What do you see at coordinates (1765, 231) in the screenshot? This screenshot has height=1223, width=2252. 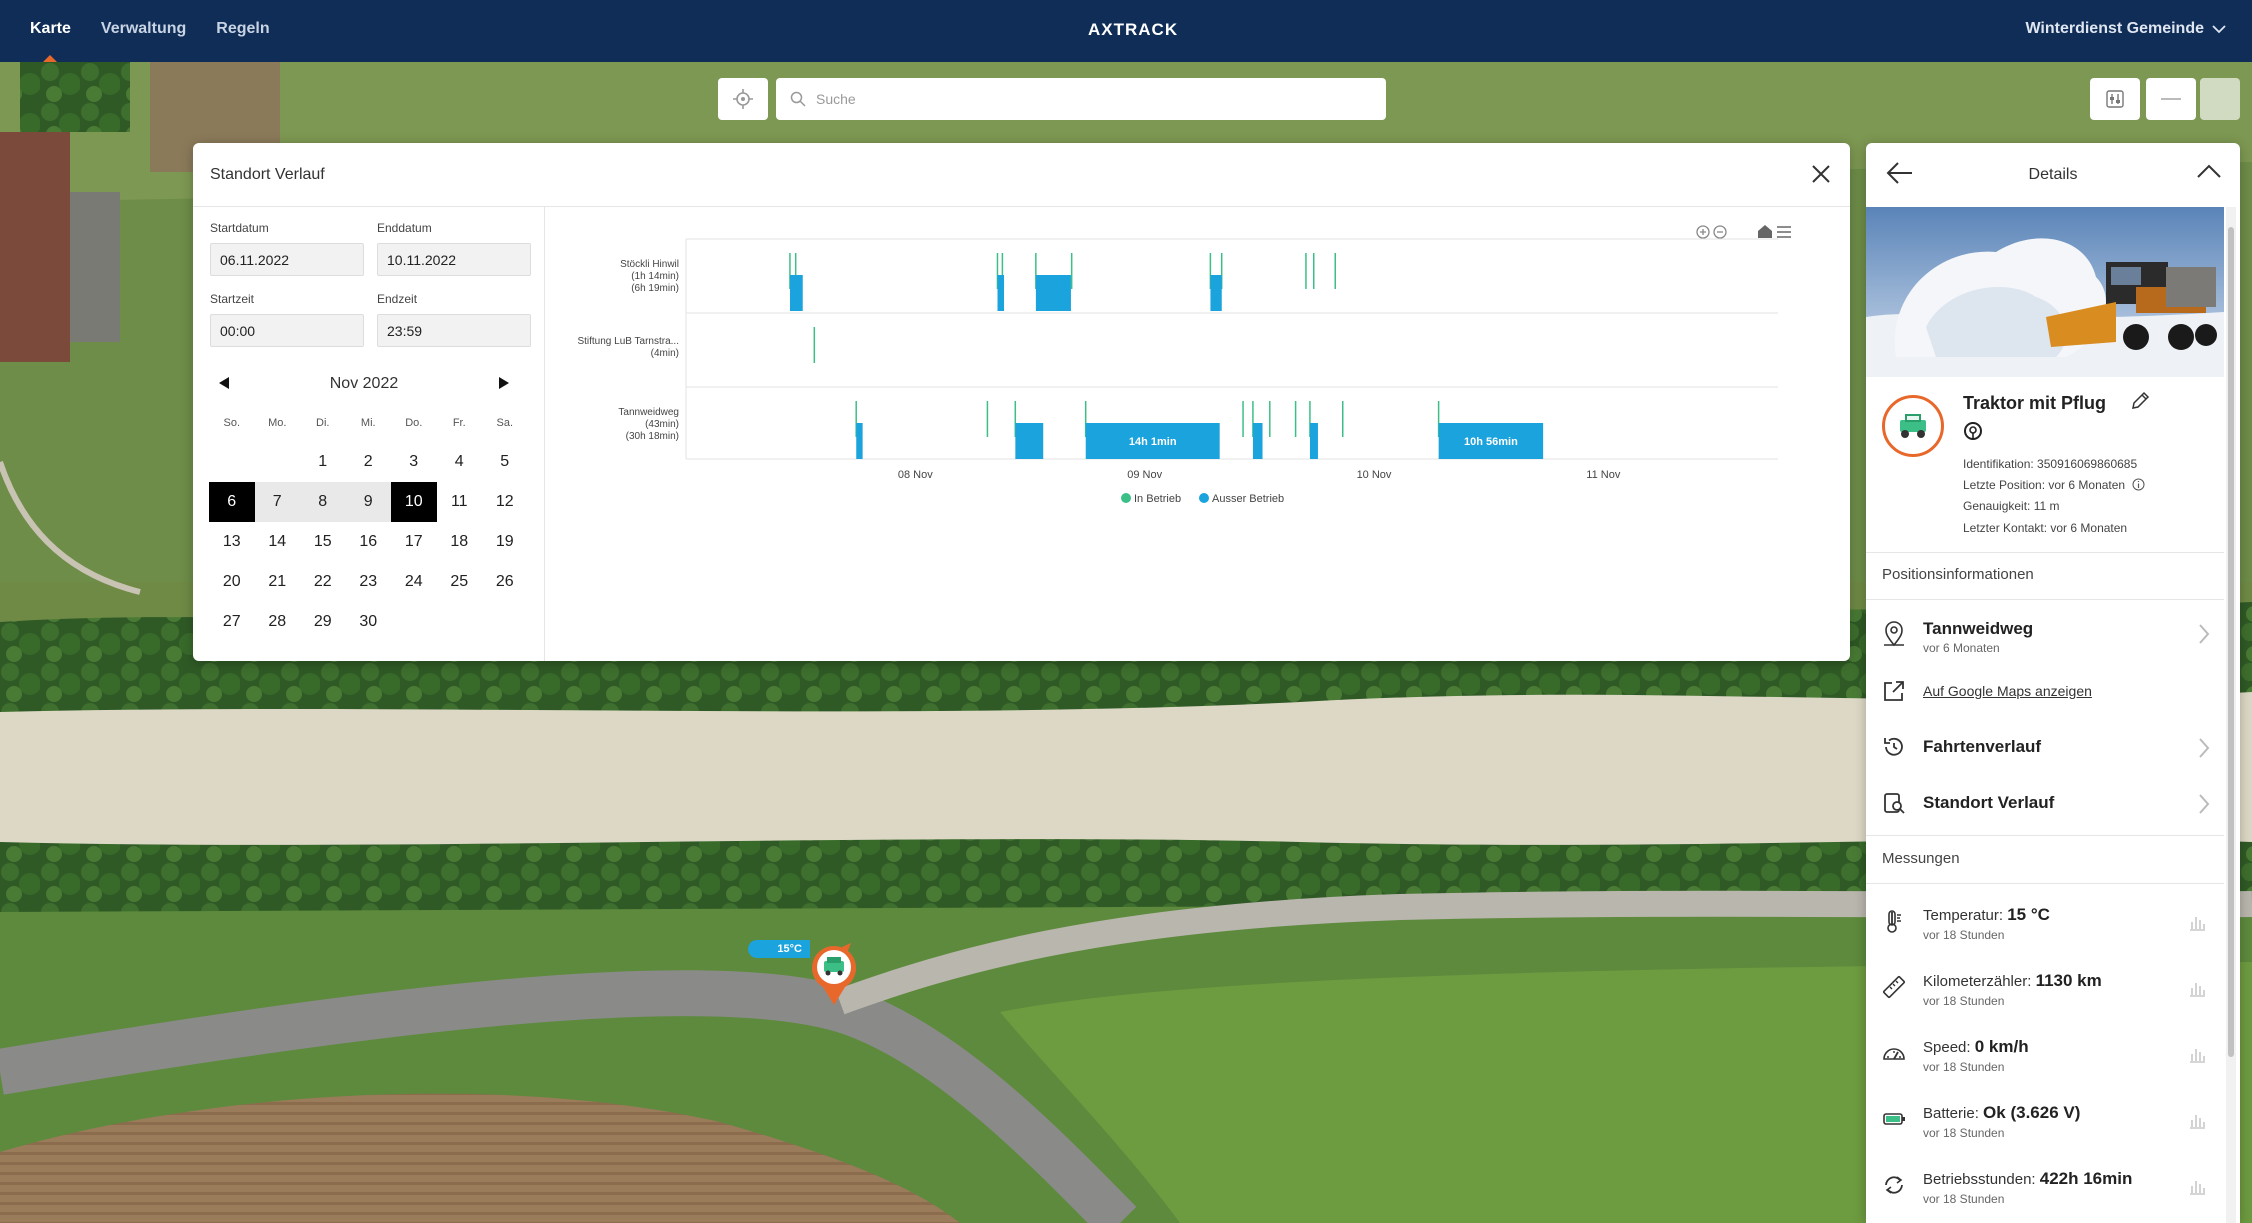 I see `reset-zoom-icon` at bounding box center [1765, 231].